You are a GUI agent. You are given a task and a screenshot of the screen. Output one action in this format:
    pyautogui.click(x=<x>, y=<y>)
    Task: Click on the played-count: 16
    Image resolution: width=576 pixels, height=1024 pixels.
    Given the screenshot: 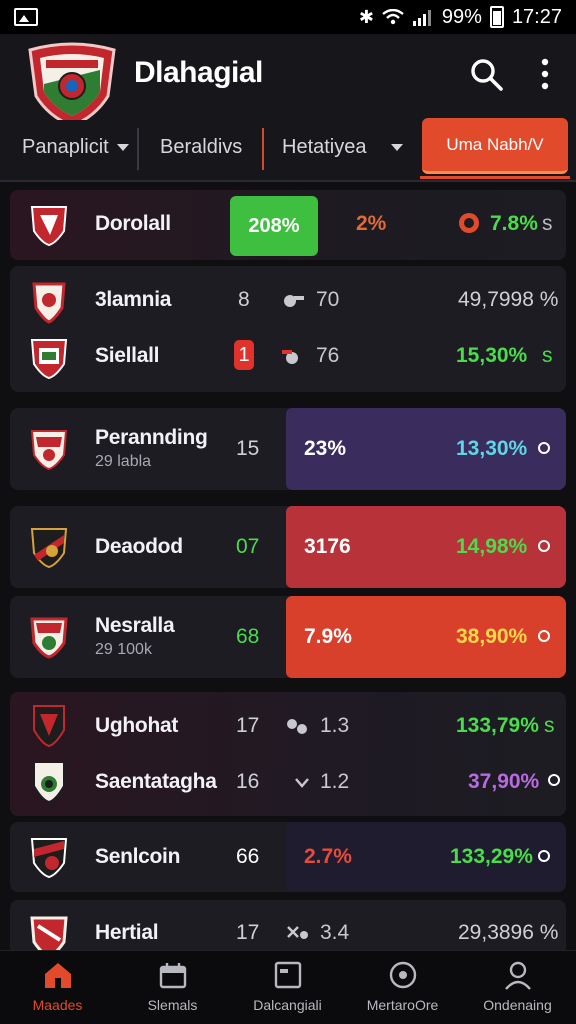 What is the action you would take?
    pyautogui.click(x=248, y=781)
    